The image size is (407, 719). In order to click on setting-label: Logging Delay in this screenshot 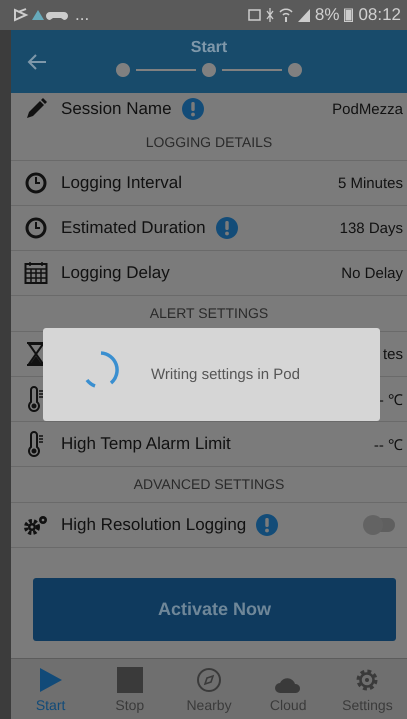, I will do `click(115, 273)`.